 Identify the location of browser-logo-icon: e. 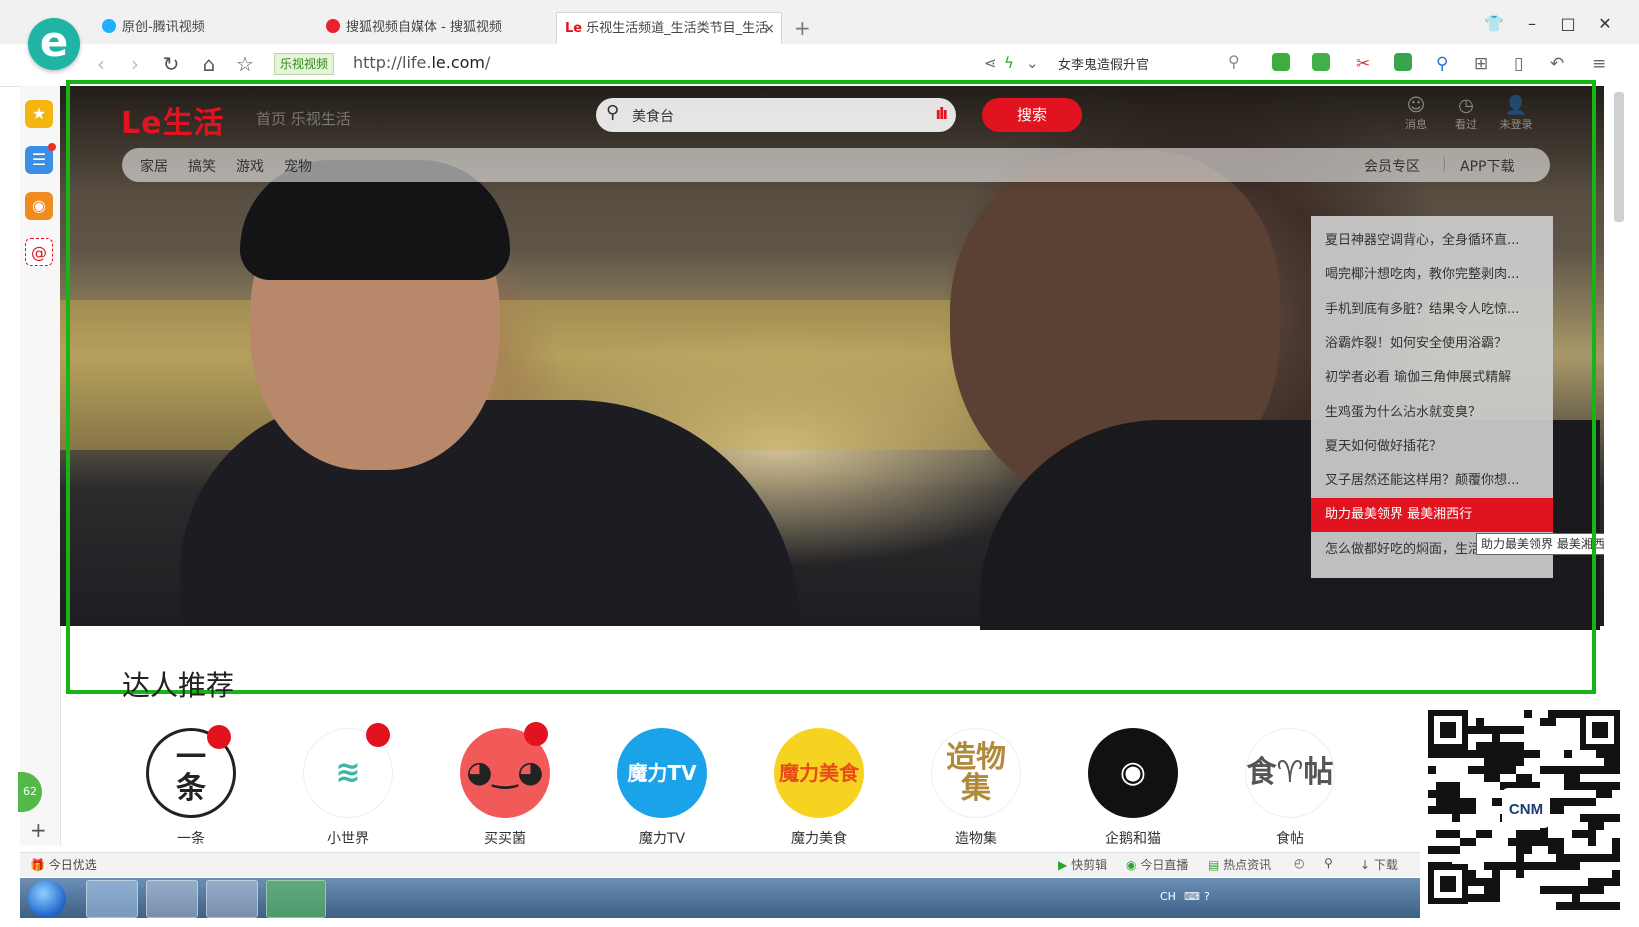
(54, 44).